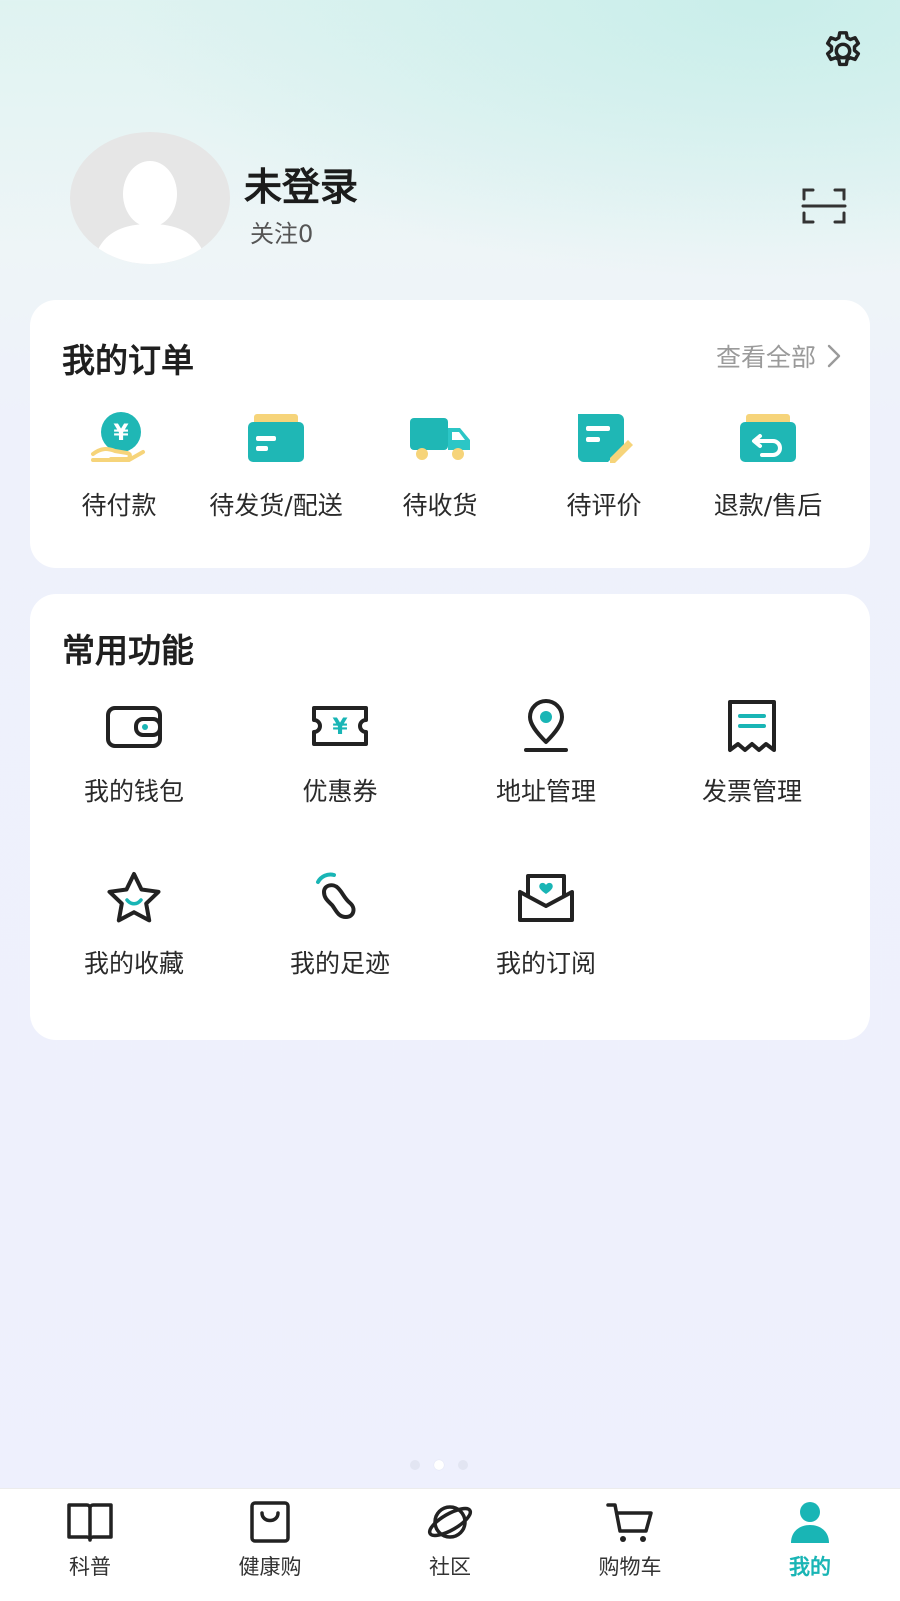 The image size is (900, 1601). Describe the element at coordinates (119, 466) in the screenshot. I see `order-pending-payment: ¥ 待付款` at that location.